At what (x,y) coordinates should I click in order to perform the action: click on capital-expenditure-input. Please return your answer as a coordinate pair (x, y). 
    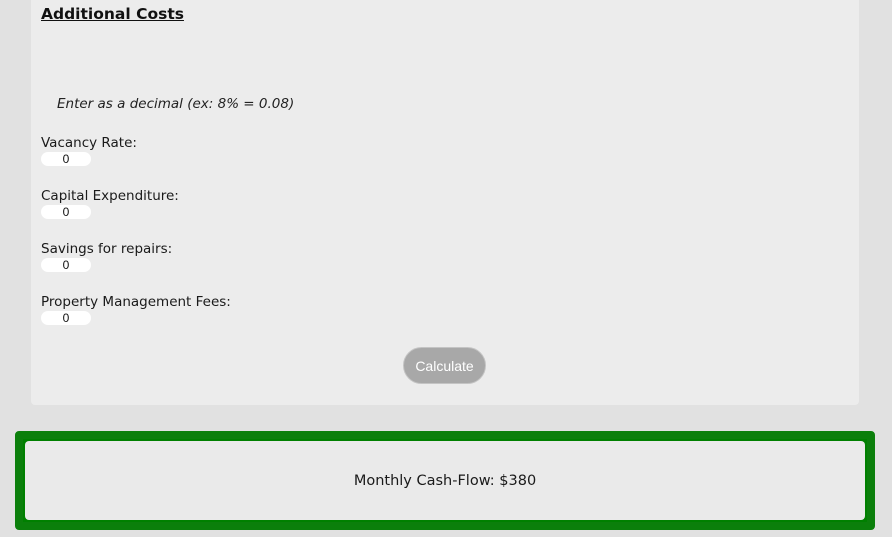
    Looking at the image, I should click on (66, 212).